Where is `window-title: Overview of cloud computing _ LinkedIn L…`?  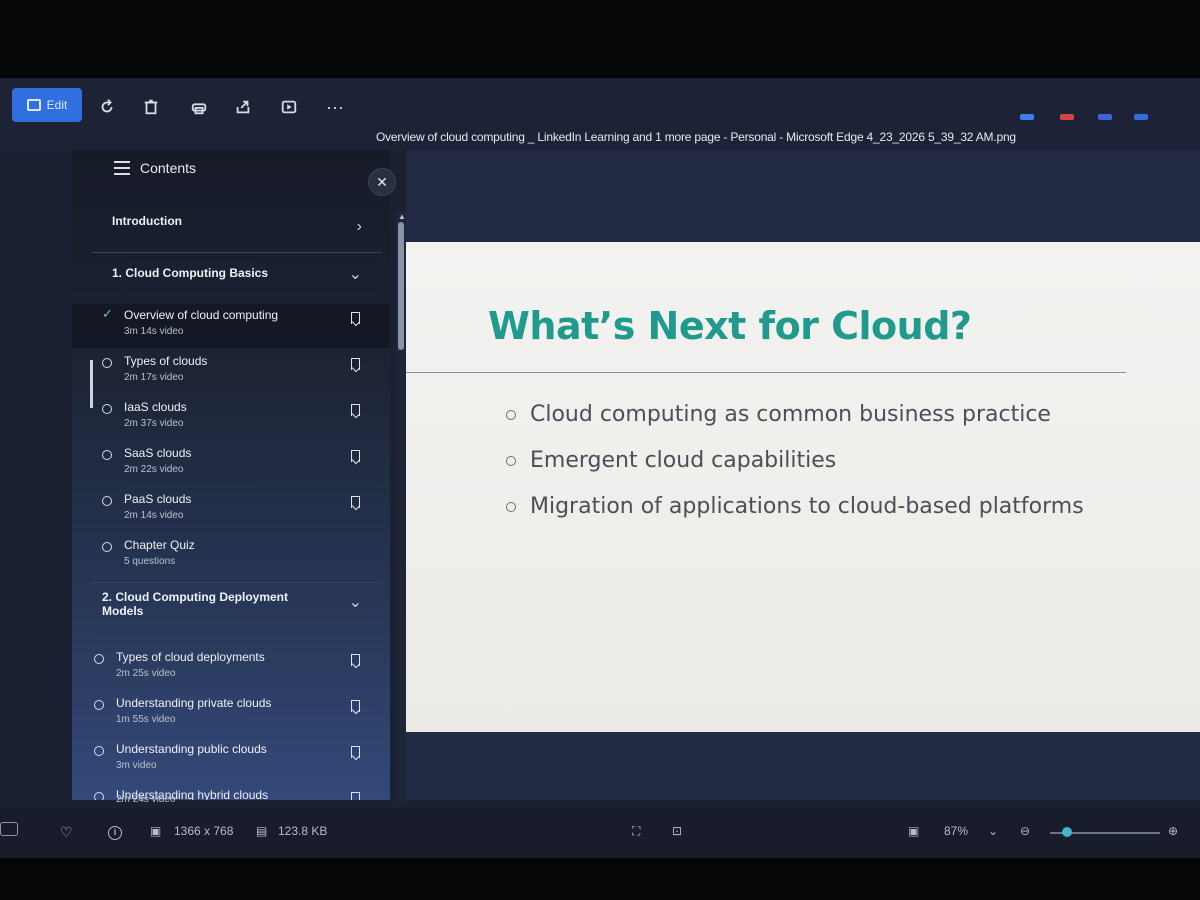
window-title: Overview of cloud computing _ LinkedIn L… is located at coordinates (696, 137).